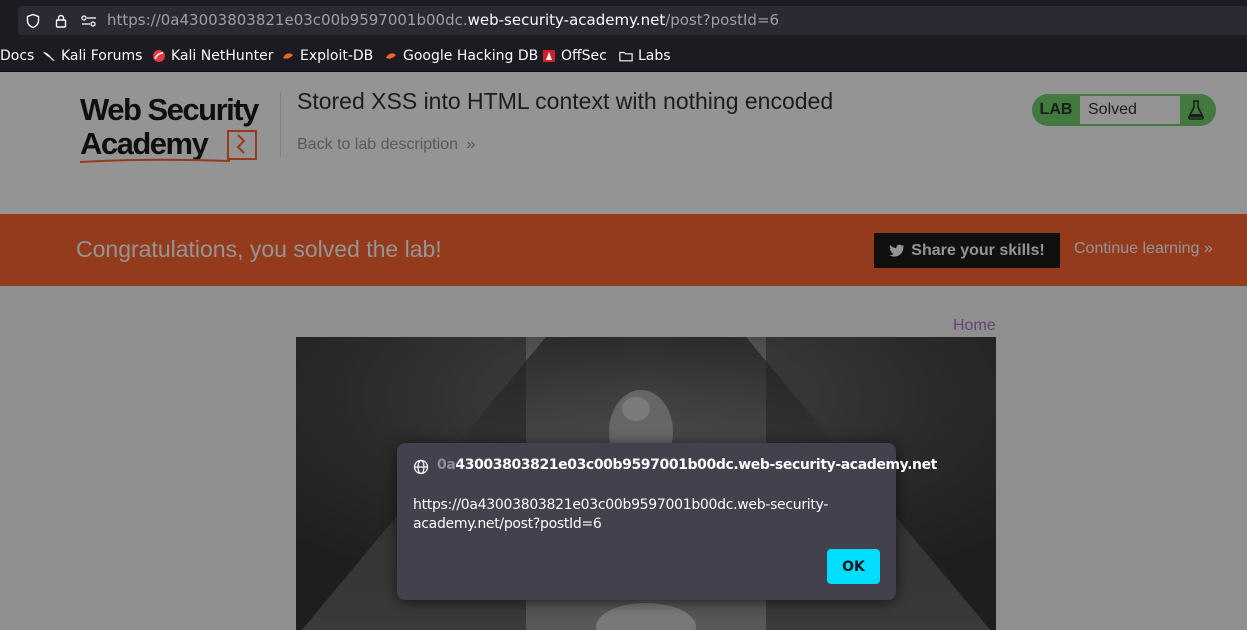  What do you see at coordinates (33, 20) in the screenshot?
I see `shield-icon` at bounding box center [33, 20].